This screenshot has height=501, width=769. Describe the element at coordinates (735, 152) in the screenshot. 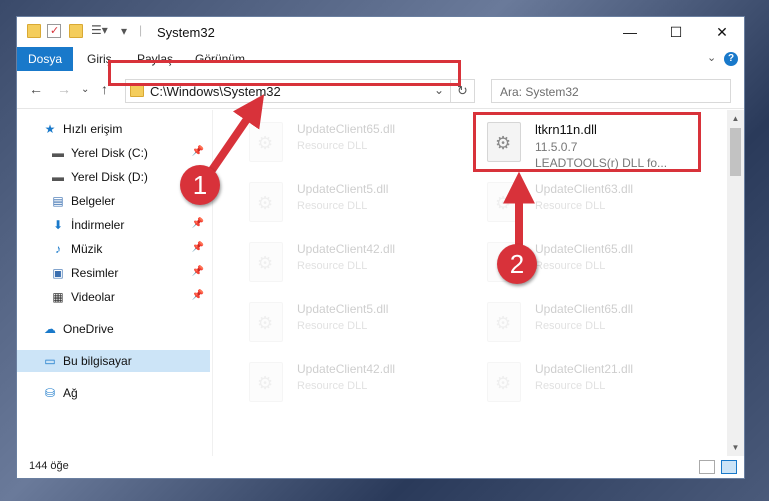

I see `scrollbar-thumb` at that location.